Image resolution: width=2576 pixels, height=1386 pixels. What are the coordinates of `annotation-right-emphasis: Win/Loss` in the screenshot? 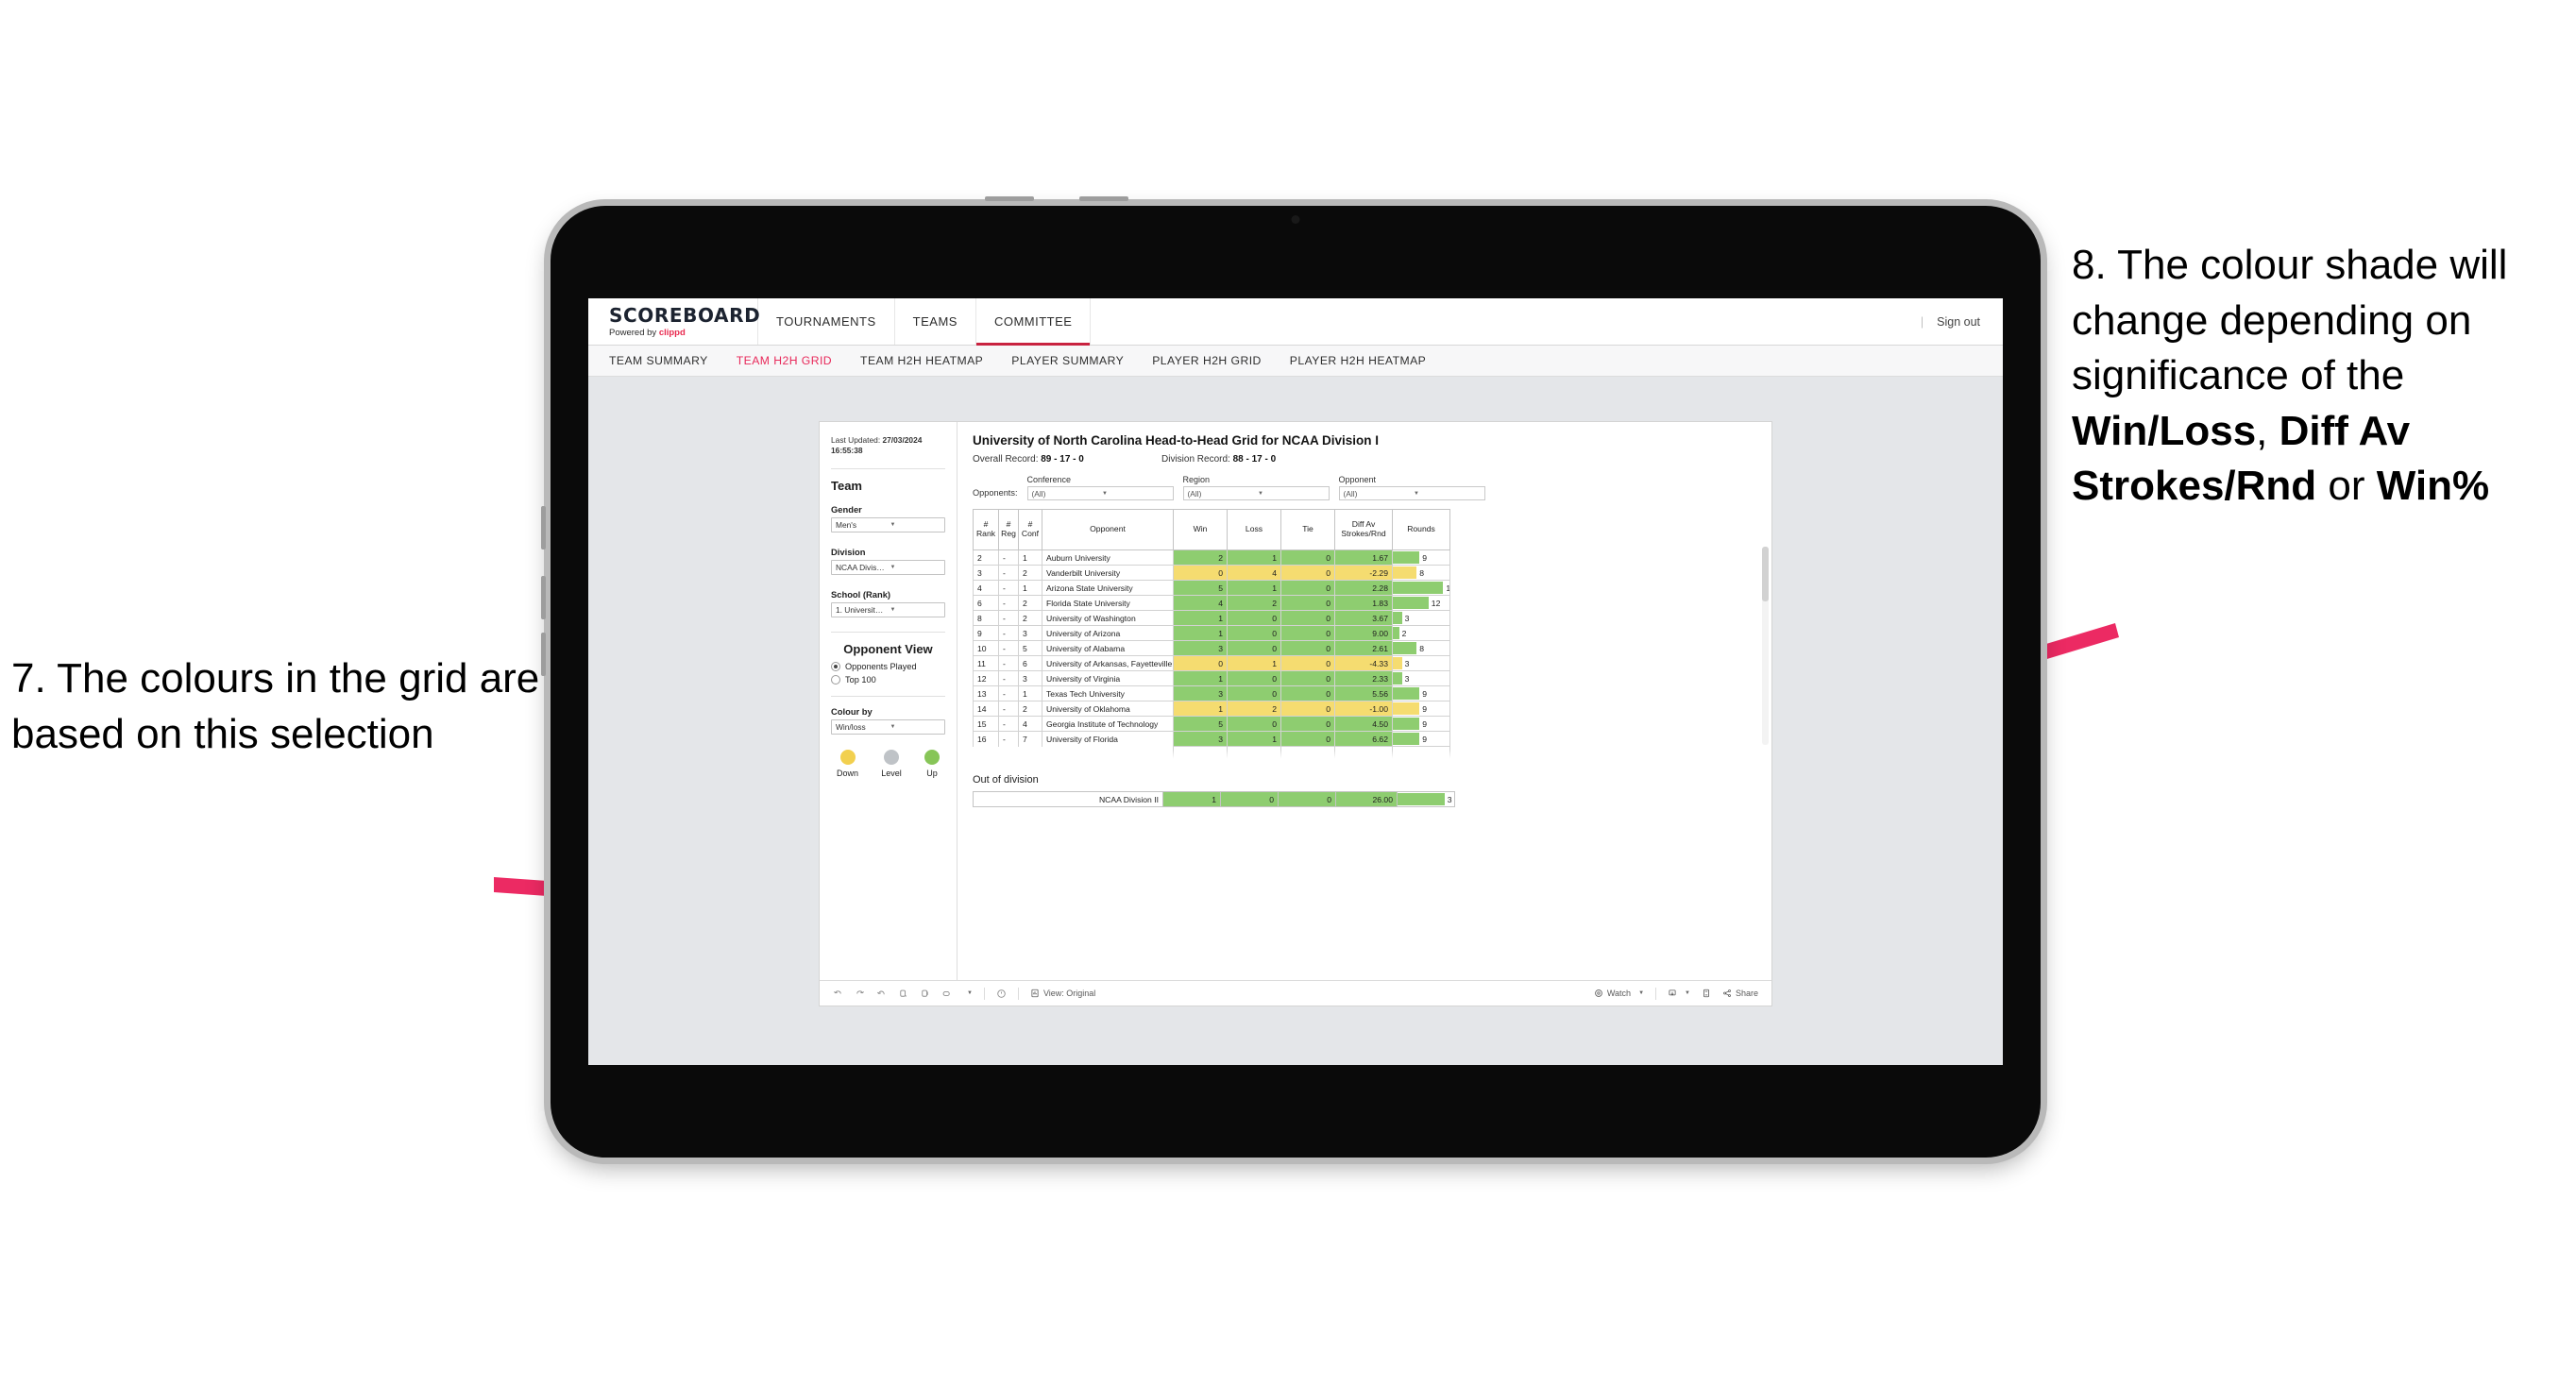 It's located at (2164, 431).